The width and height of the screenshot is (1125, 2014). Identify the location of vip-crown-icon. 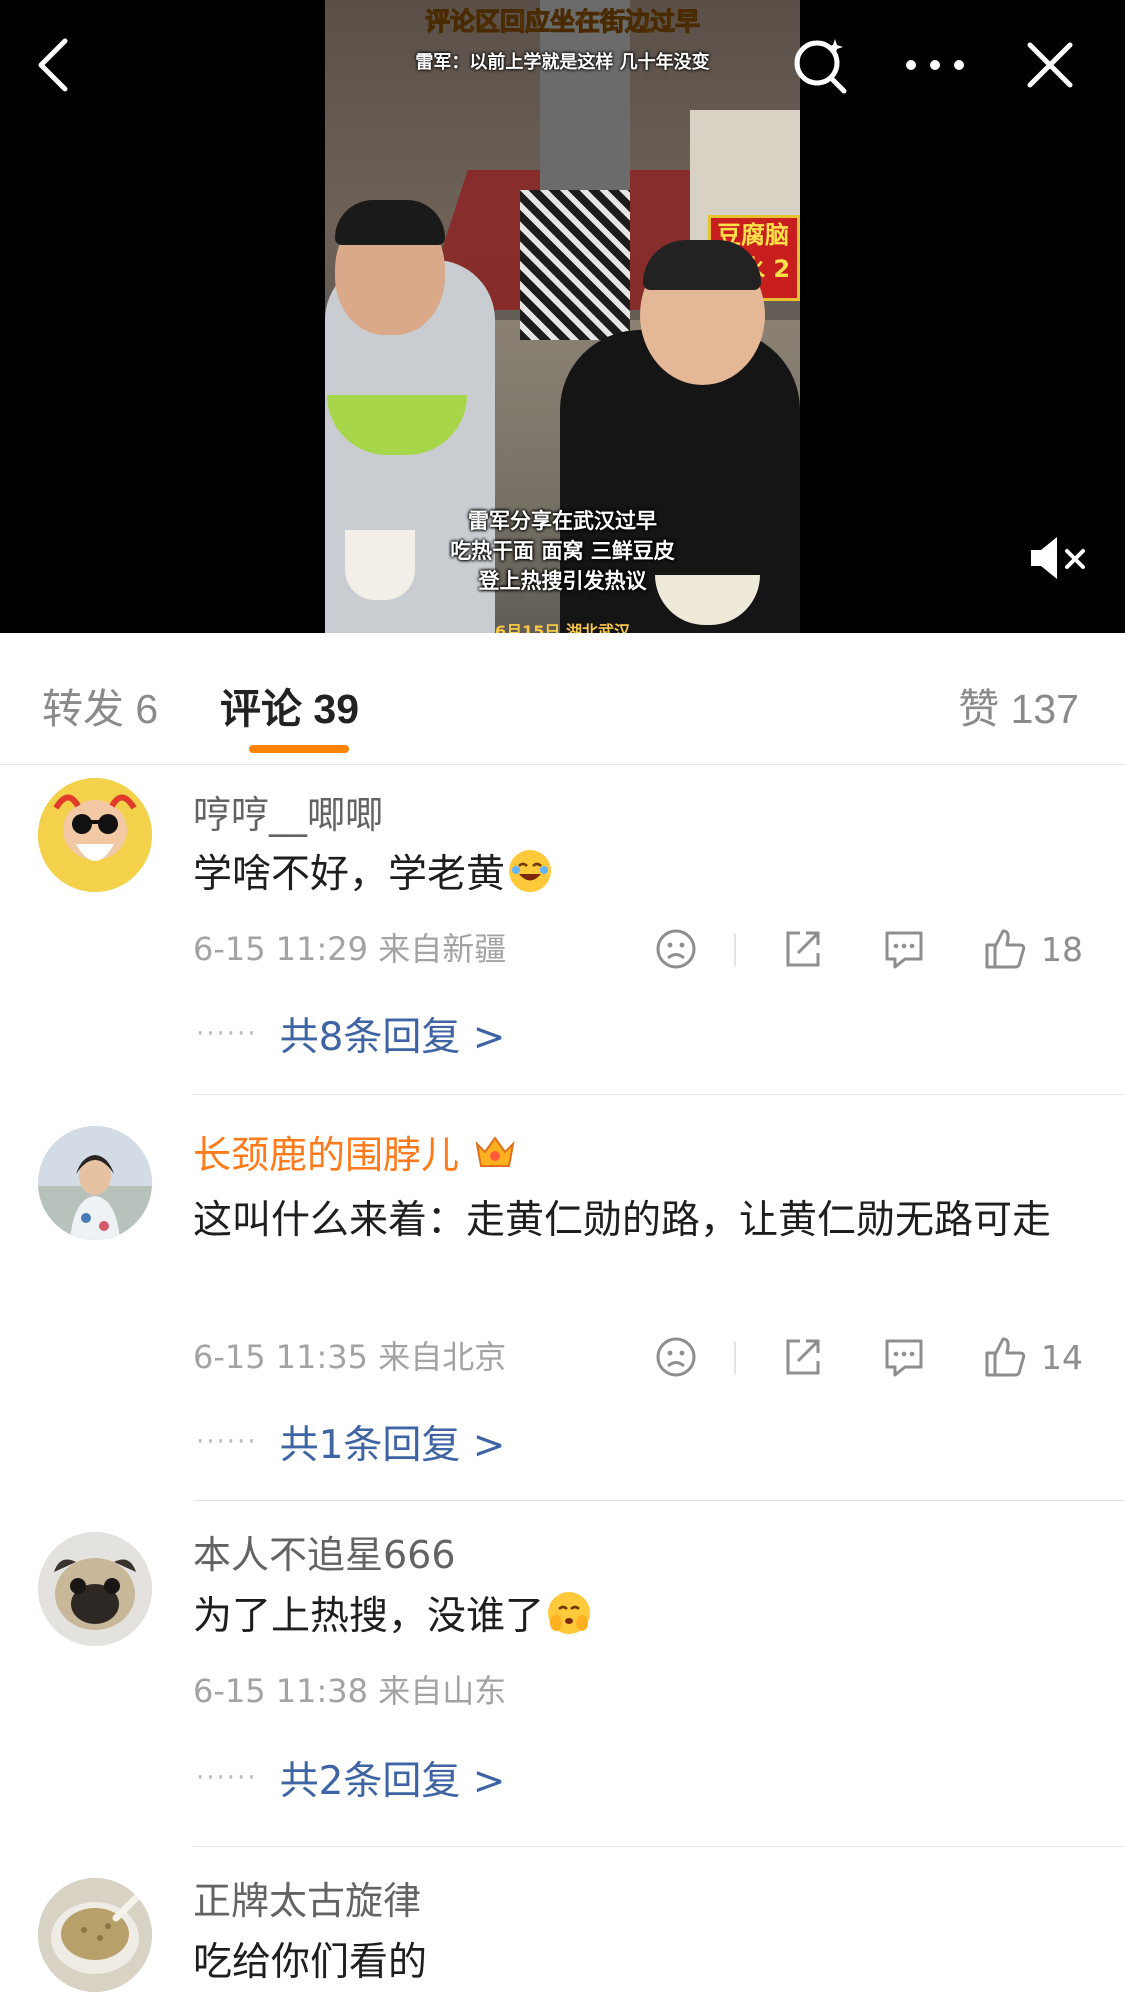
(495, 1156).